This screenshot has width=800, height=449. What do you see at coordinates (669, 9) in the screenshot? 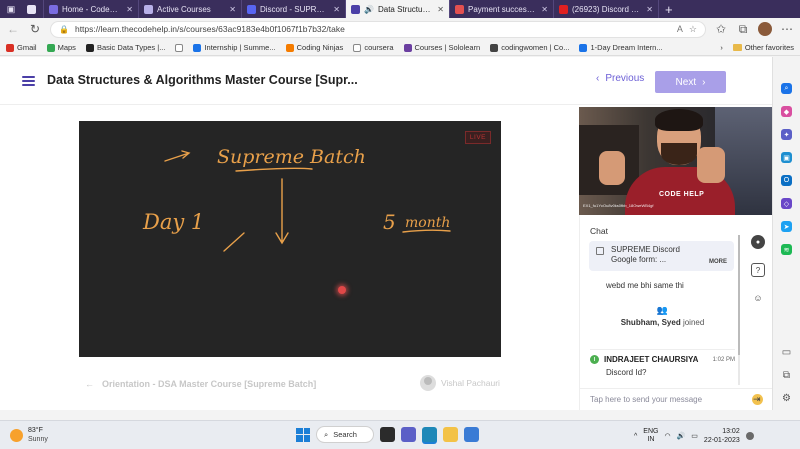
I see `new-tab-button: +` at bounding box center [669, 9].